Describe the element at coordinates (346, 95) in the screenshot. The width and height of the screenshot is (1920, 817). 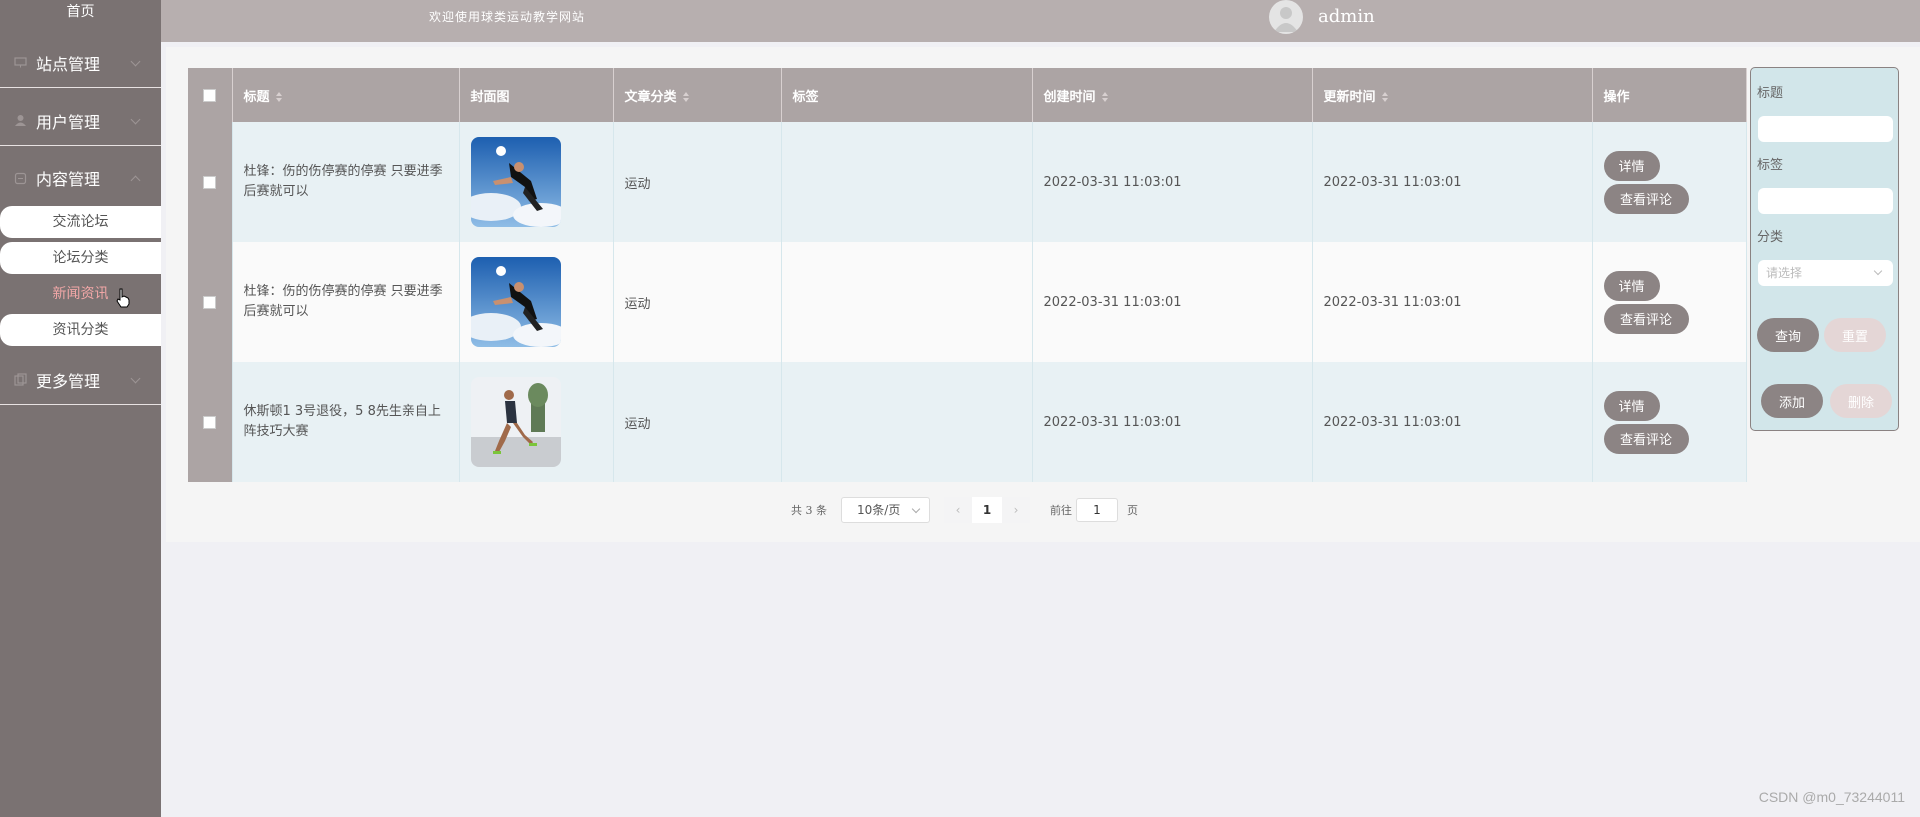
I see `column-title: 标题` at that location.